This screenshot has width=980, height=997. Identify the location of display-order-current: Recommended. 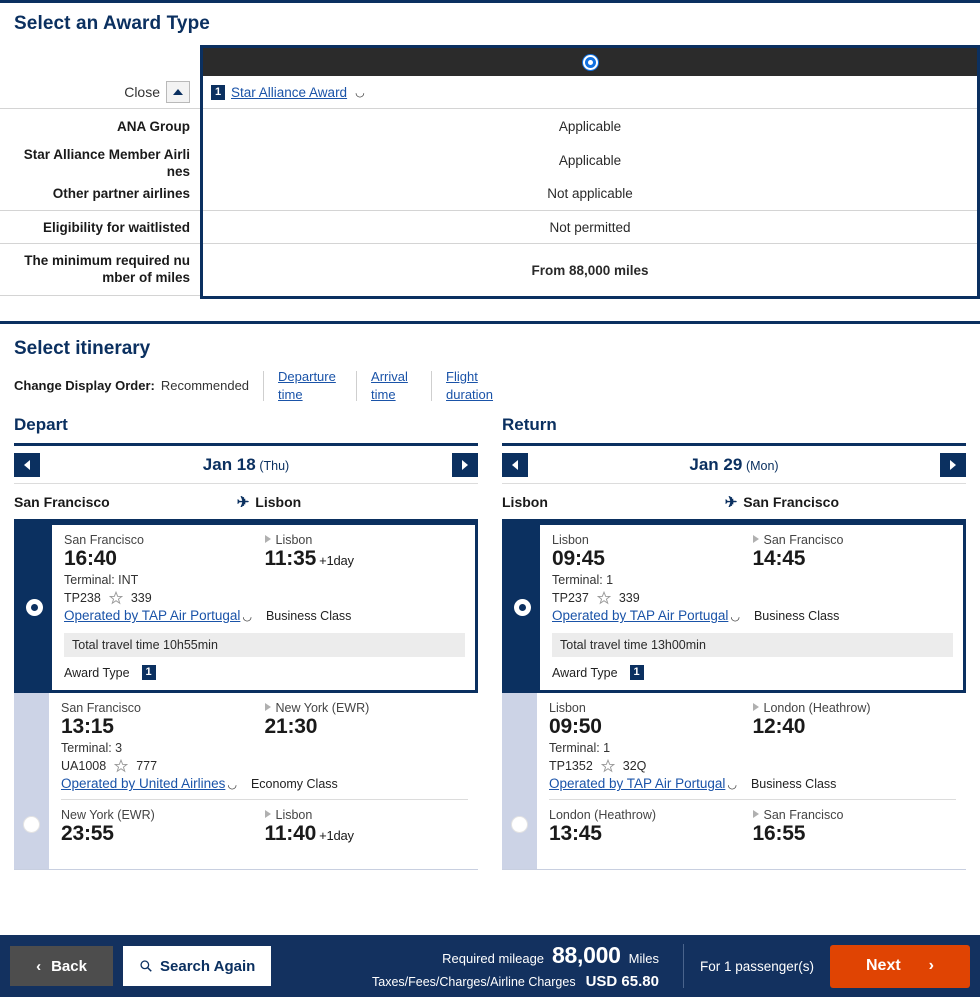
(205, 386).